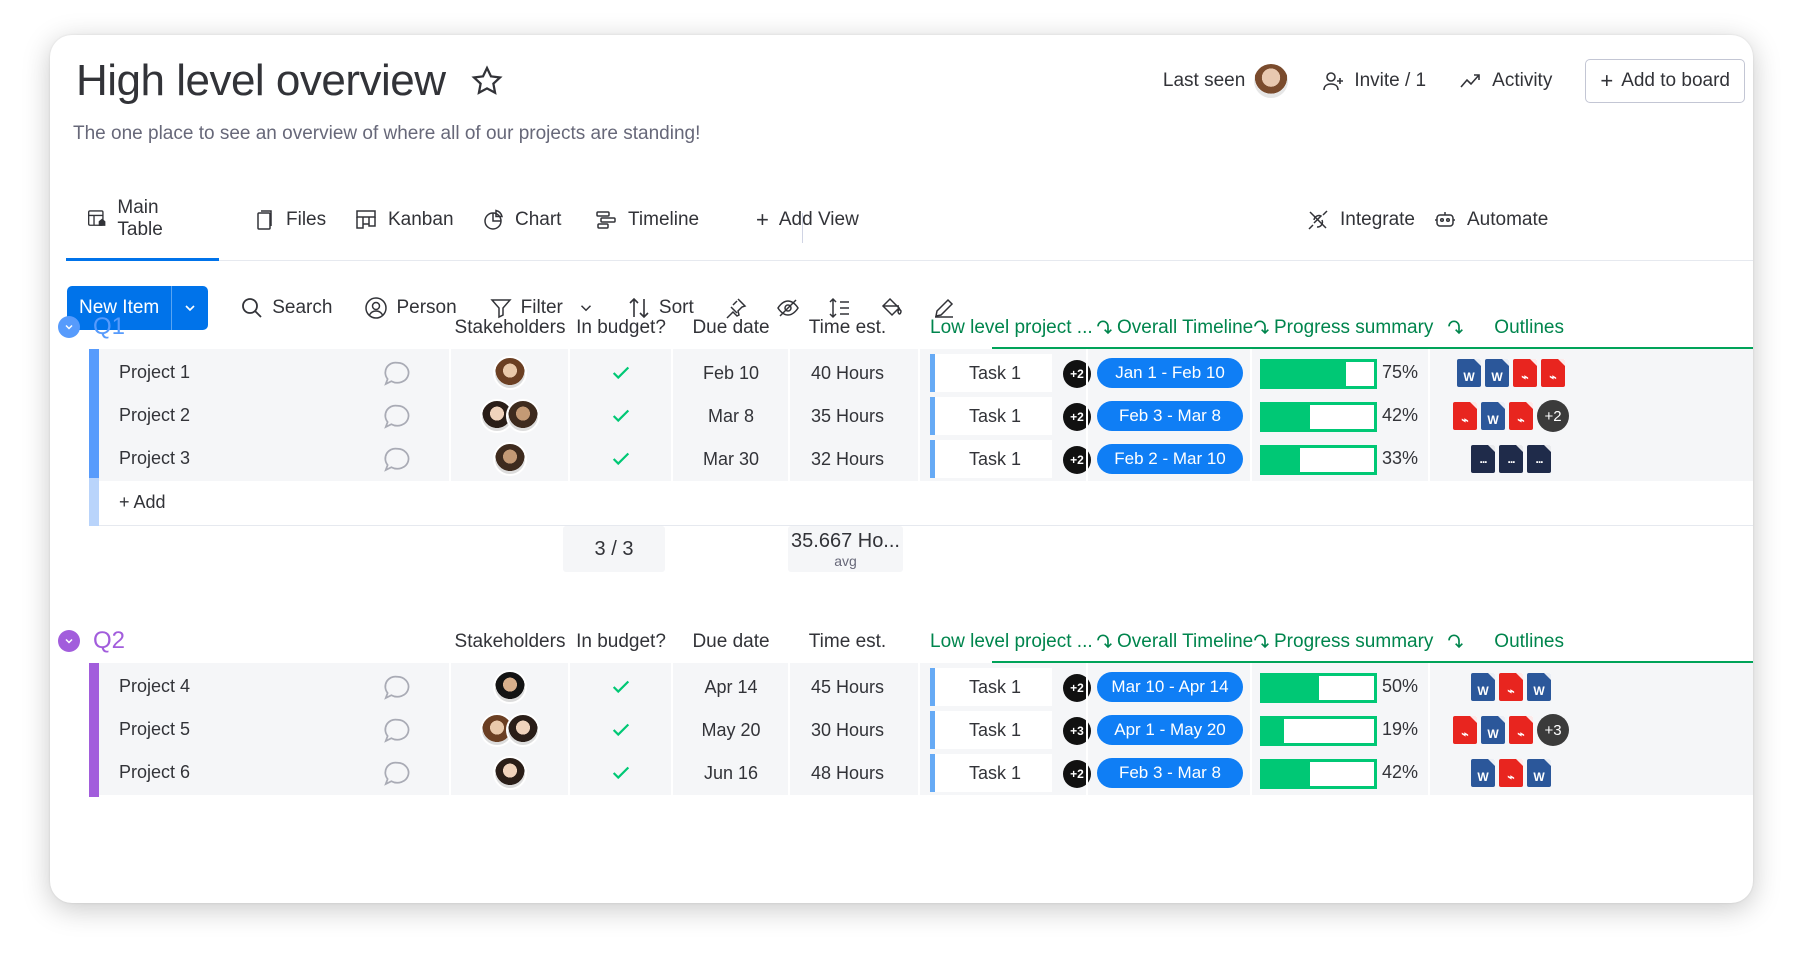 The width and height of the screenshot is (1803, 969). Describe the element at coordinates (154, 415) in the screenshot. I see `item-name: Project 2` at that location.